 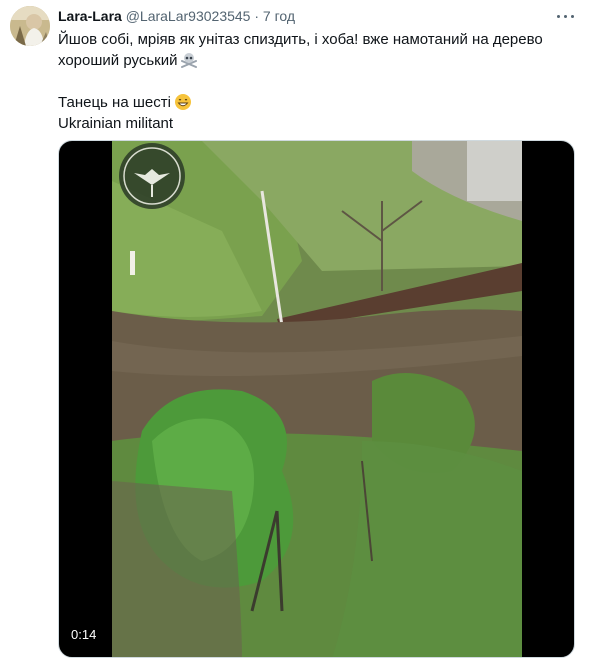 I want to click on timestamp-link: 7 год, so click(x=279, y=16).